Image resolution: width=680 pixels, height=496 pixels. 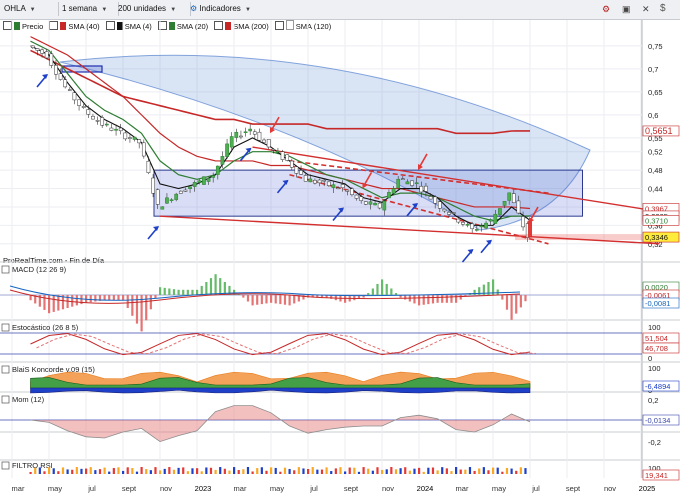 I want to click on macd-badge-label: -0,0081, so click(x=657, y=303).